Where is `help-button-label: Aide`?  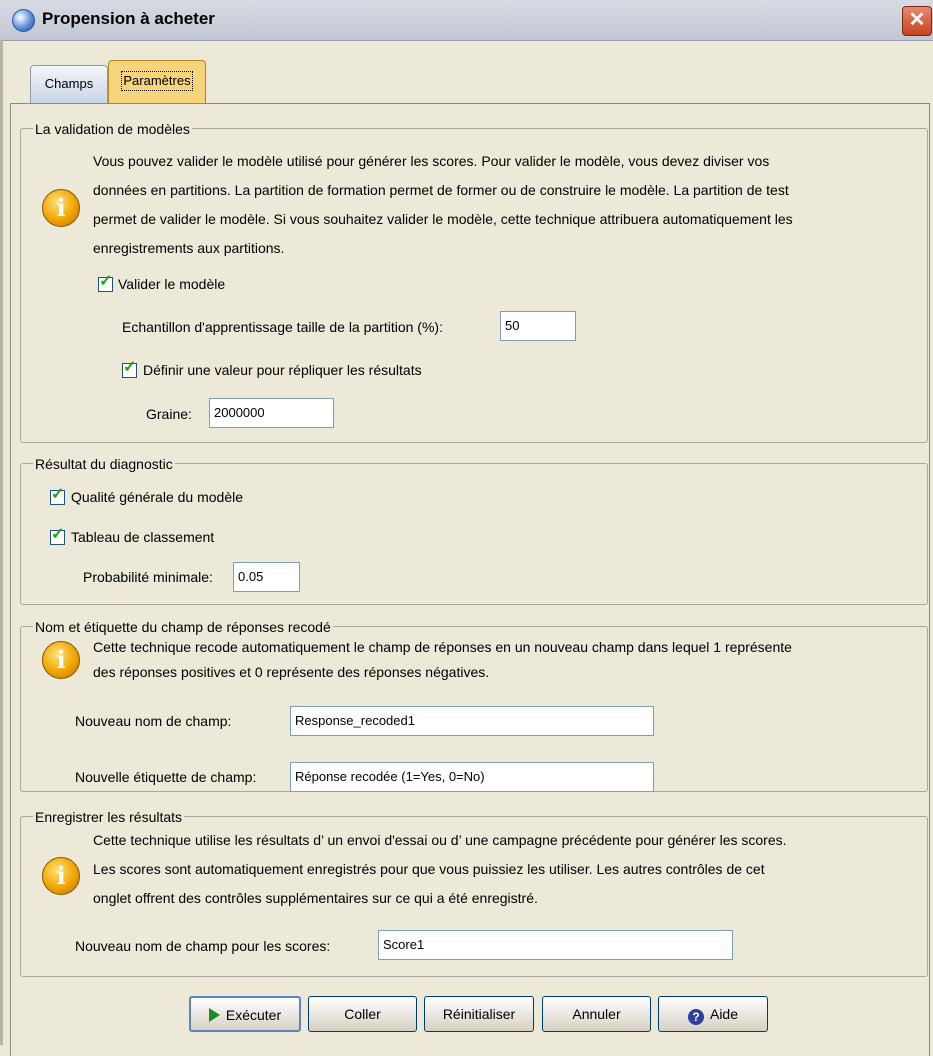
help-button-label: Aide is located at coordinates (724, 1014).